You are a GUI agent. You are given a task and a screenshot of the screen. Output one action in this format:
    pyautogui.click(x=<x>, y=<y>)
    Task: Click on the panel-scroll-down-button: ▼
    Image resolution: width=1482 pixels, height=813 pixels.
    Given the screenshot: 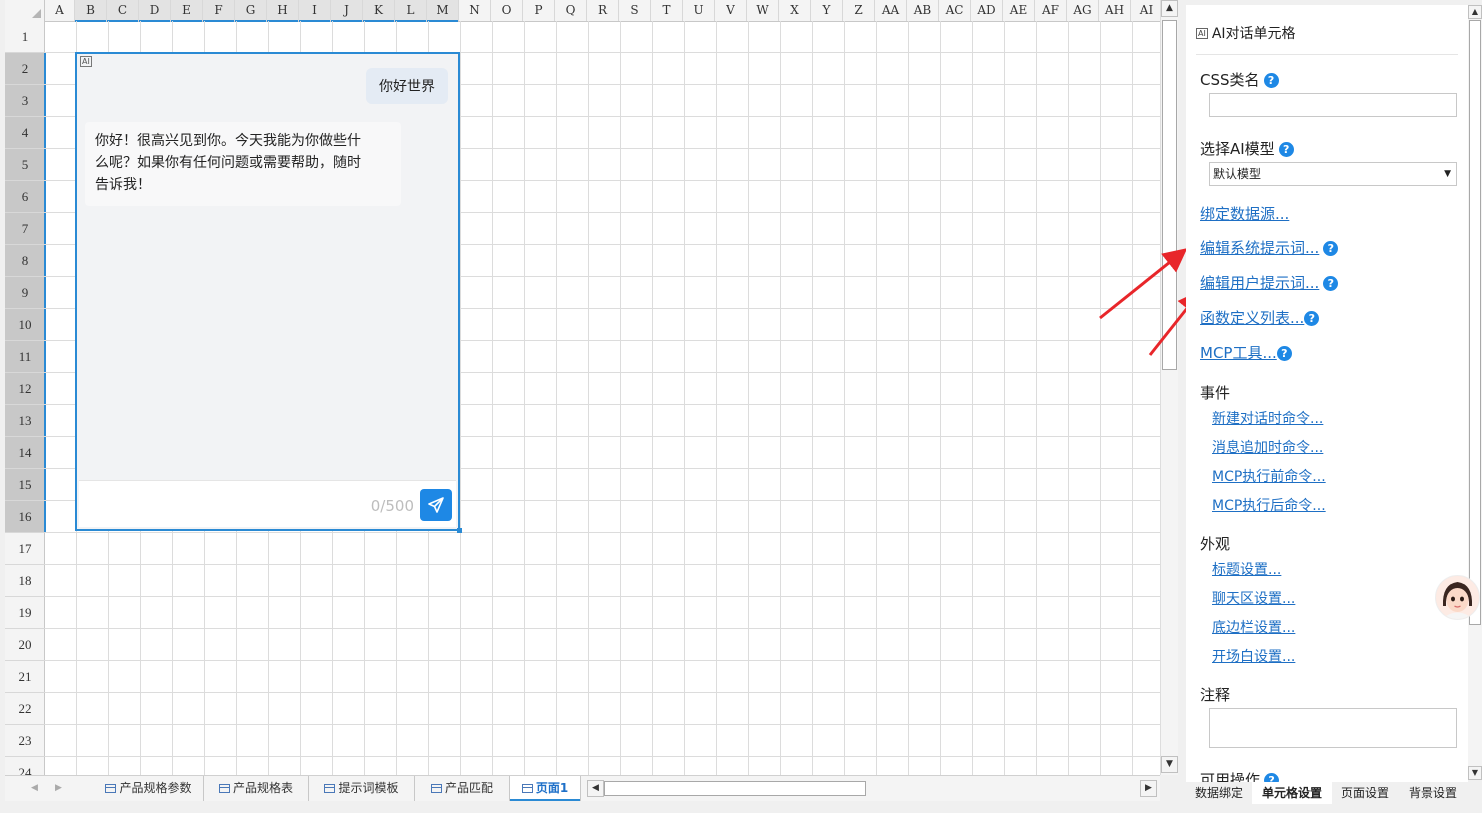 What is the action you would take?
    pyautogui.click(x=1475, y=773)
    